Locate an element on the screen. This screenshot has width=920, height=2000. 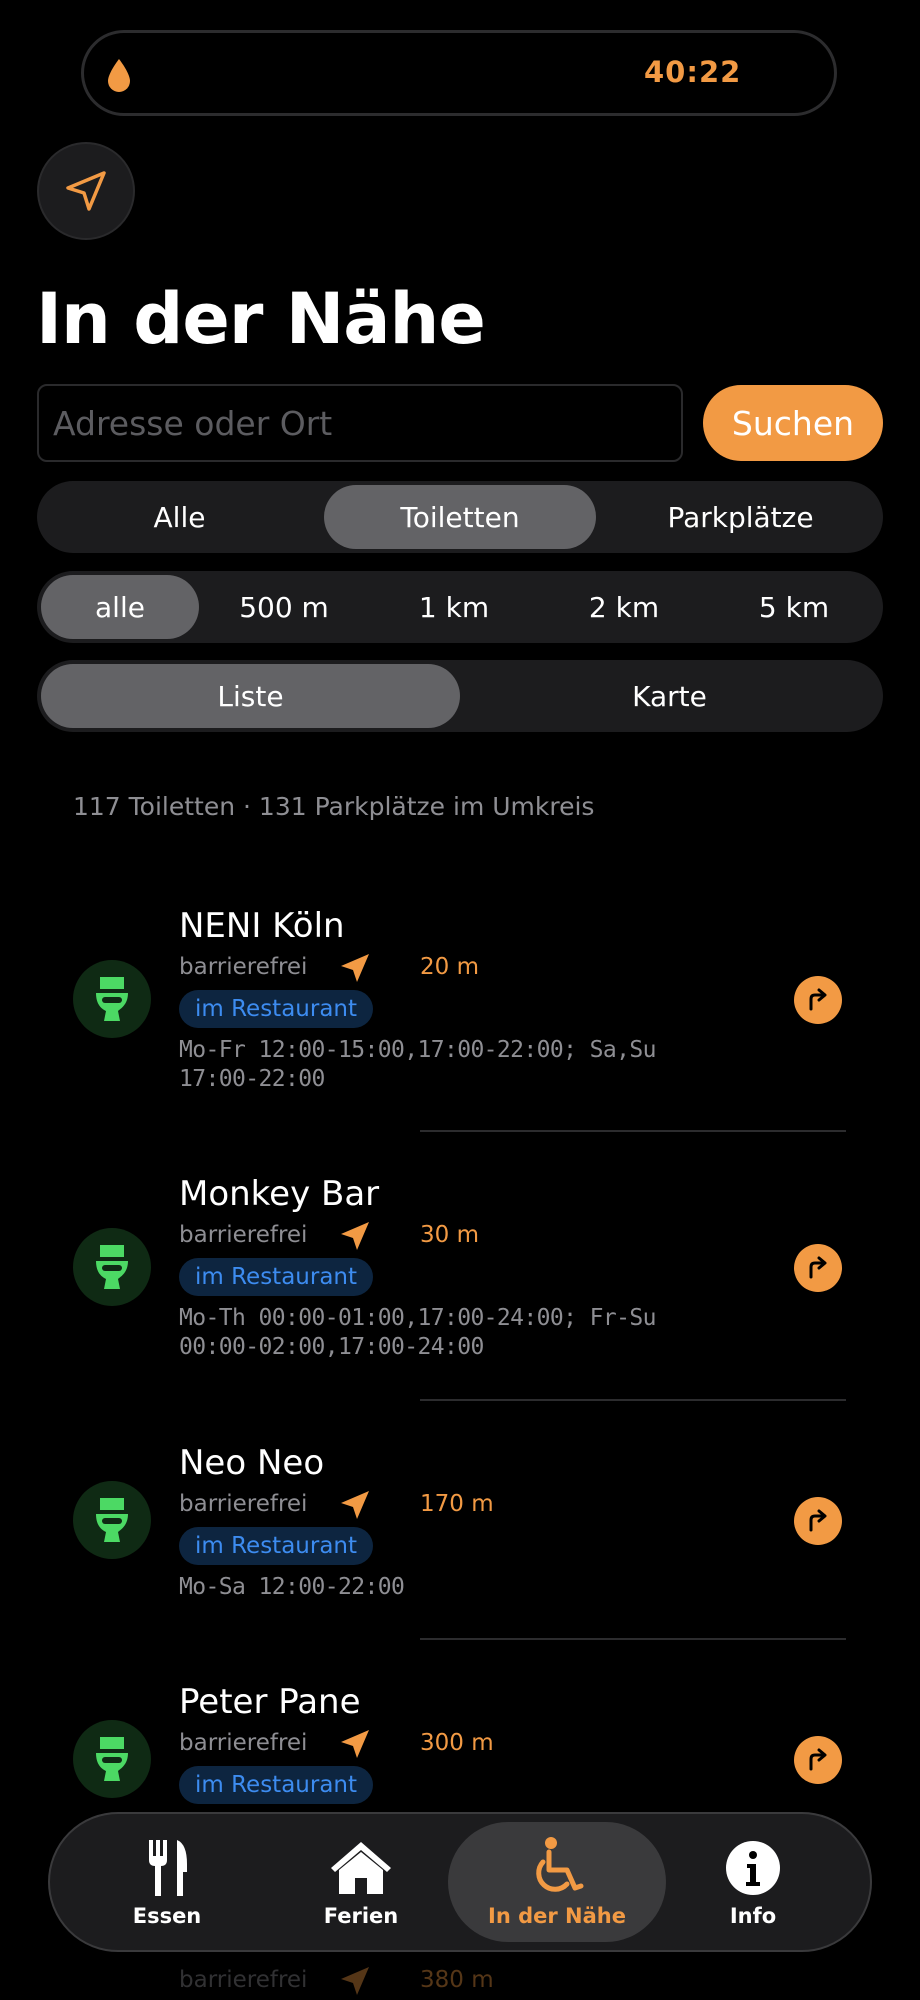
view-list: Liste is located at coordinates (250, 696).